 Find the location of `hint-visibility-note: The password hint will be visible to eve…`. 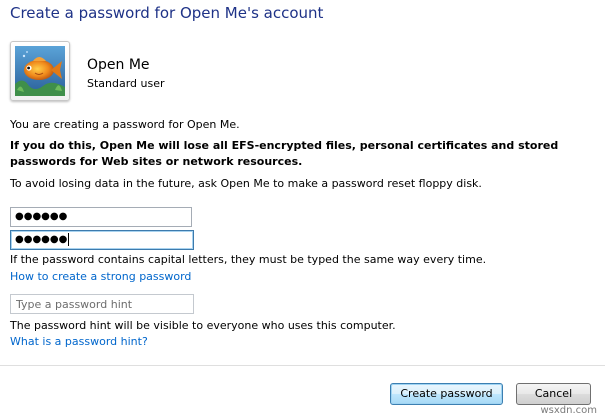

hint-visibility-note: The password hint will be visible to eve… is located at coordinates (203, 325).